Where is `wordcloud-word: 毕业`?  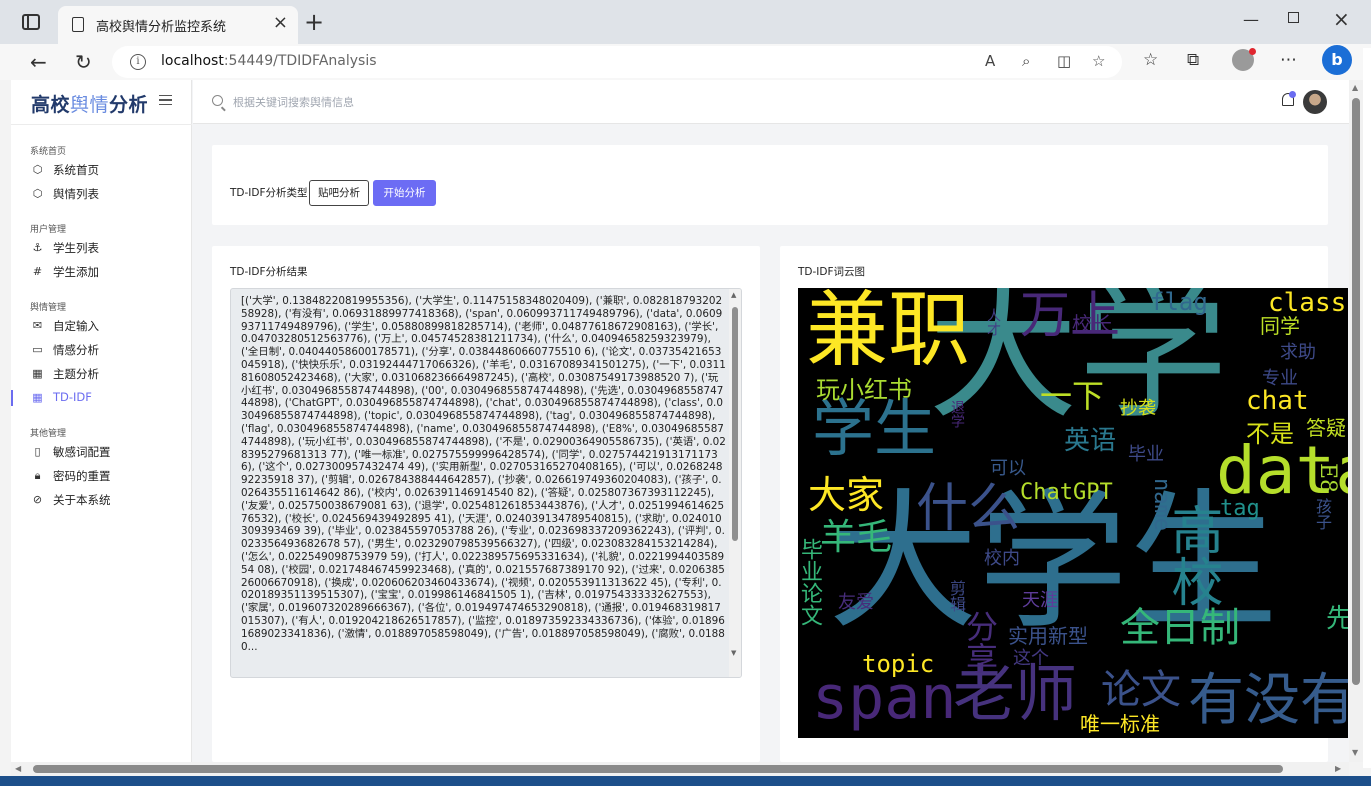 wordcloud-word: 毕业 is located at coordinates (1146, 454).